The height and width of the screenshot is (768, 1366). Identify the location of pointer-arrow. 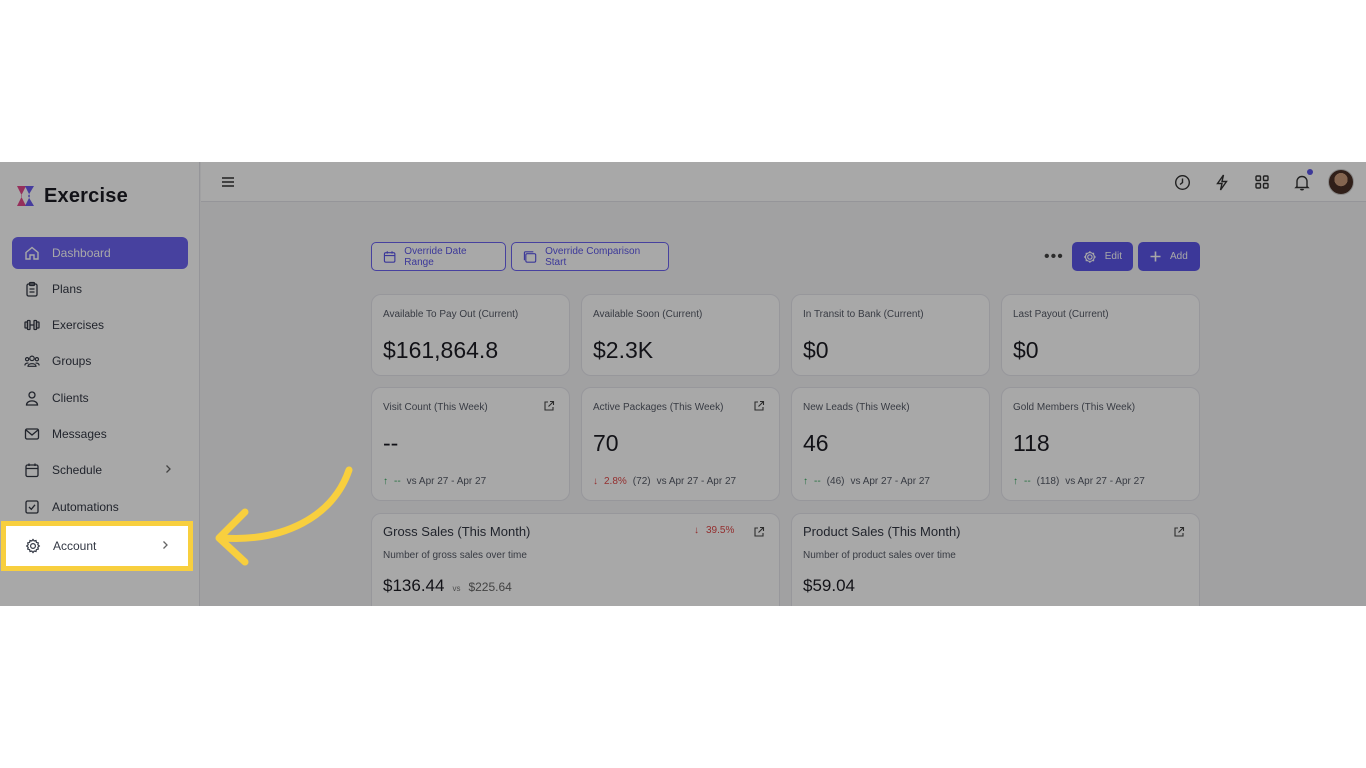
(284, 516).